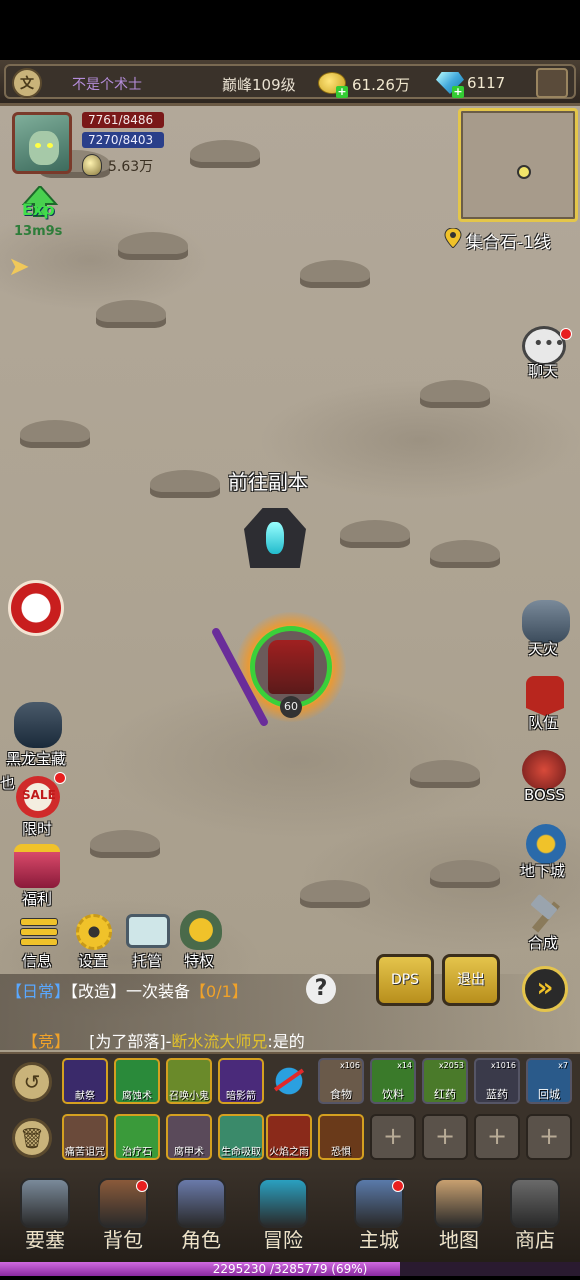 The height and width of the screenshot is (1280, 580). I want to click on skill-label: 腐蚀术, so click(137, 1096).